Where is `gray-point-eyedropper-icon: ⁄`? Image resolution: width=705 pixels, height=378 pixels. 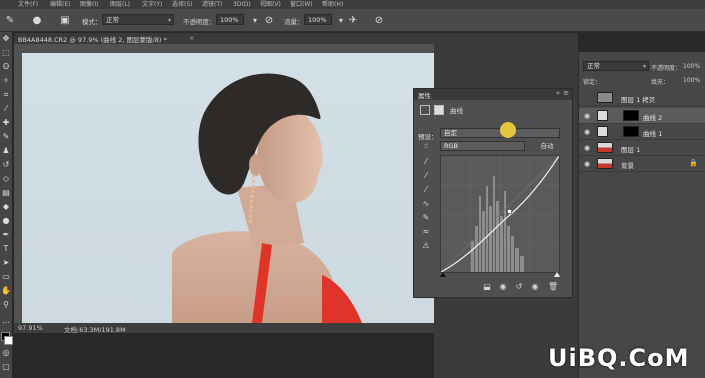
gray-point-eyedropper-icon: ⁄ is located at coordinates (426, 176).